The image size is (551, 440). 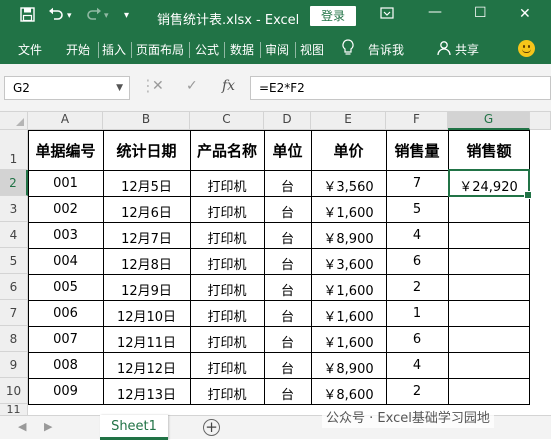 What do you see at coordinates (78, 49) in the screenshot?
I see `tab-home: 开始` at bounding box center [78, 49].